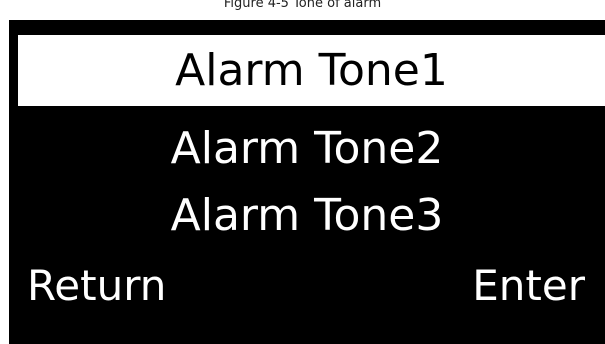 The height and width of the screenshot is (344, 605). Describe the element at coordinates (96, 286) in the screenshot. I see `return-button: Return` at that location.